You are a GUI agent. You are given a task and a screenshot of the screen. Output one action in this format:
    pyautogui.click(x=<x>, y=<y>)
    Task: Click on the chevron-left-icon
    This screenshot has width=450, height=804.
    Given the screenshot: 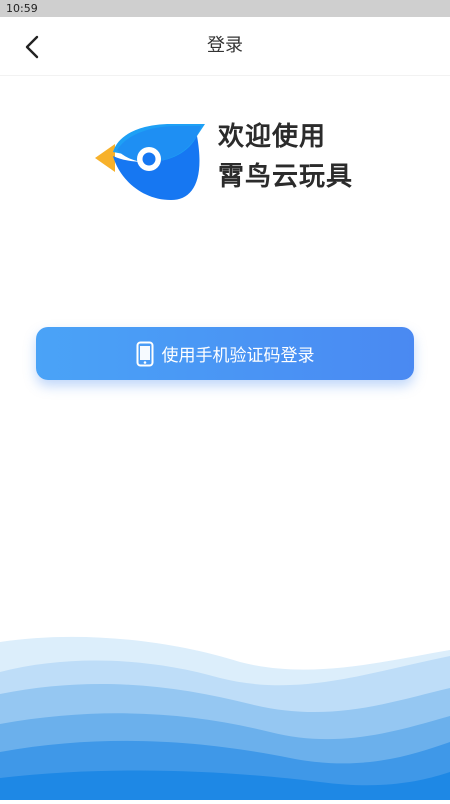 What is the action you would take?
    pyautogui.click(x=32, y=47)
    